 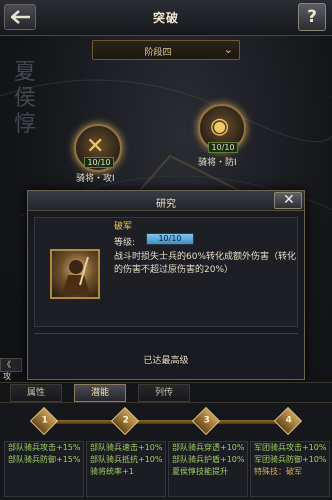 What do you see at coordinates (166, 422) in the screenshot?
I see `progress-track` at bounding box center [166, 422].